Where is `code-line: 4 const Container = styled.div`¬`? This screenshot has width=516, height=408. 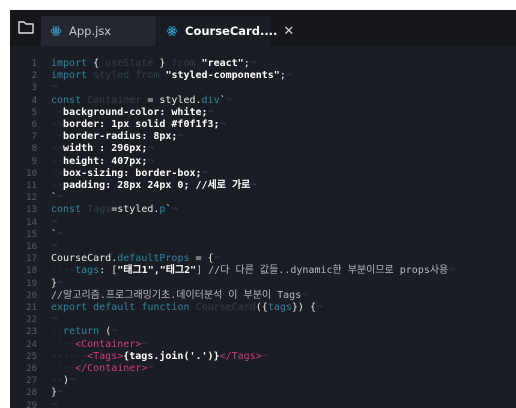
code-line: 4 const Container = styled.div`¬ is located at coordinates (263, 101).